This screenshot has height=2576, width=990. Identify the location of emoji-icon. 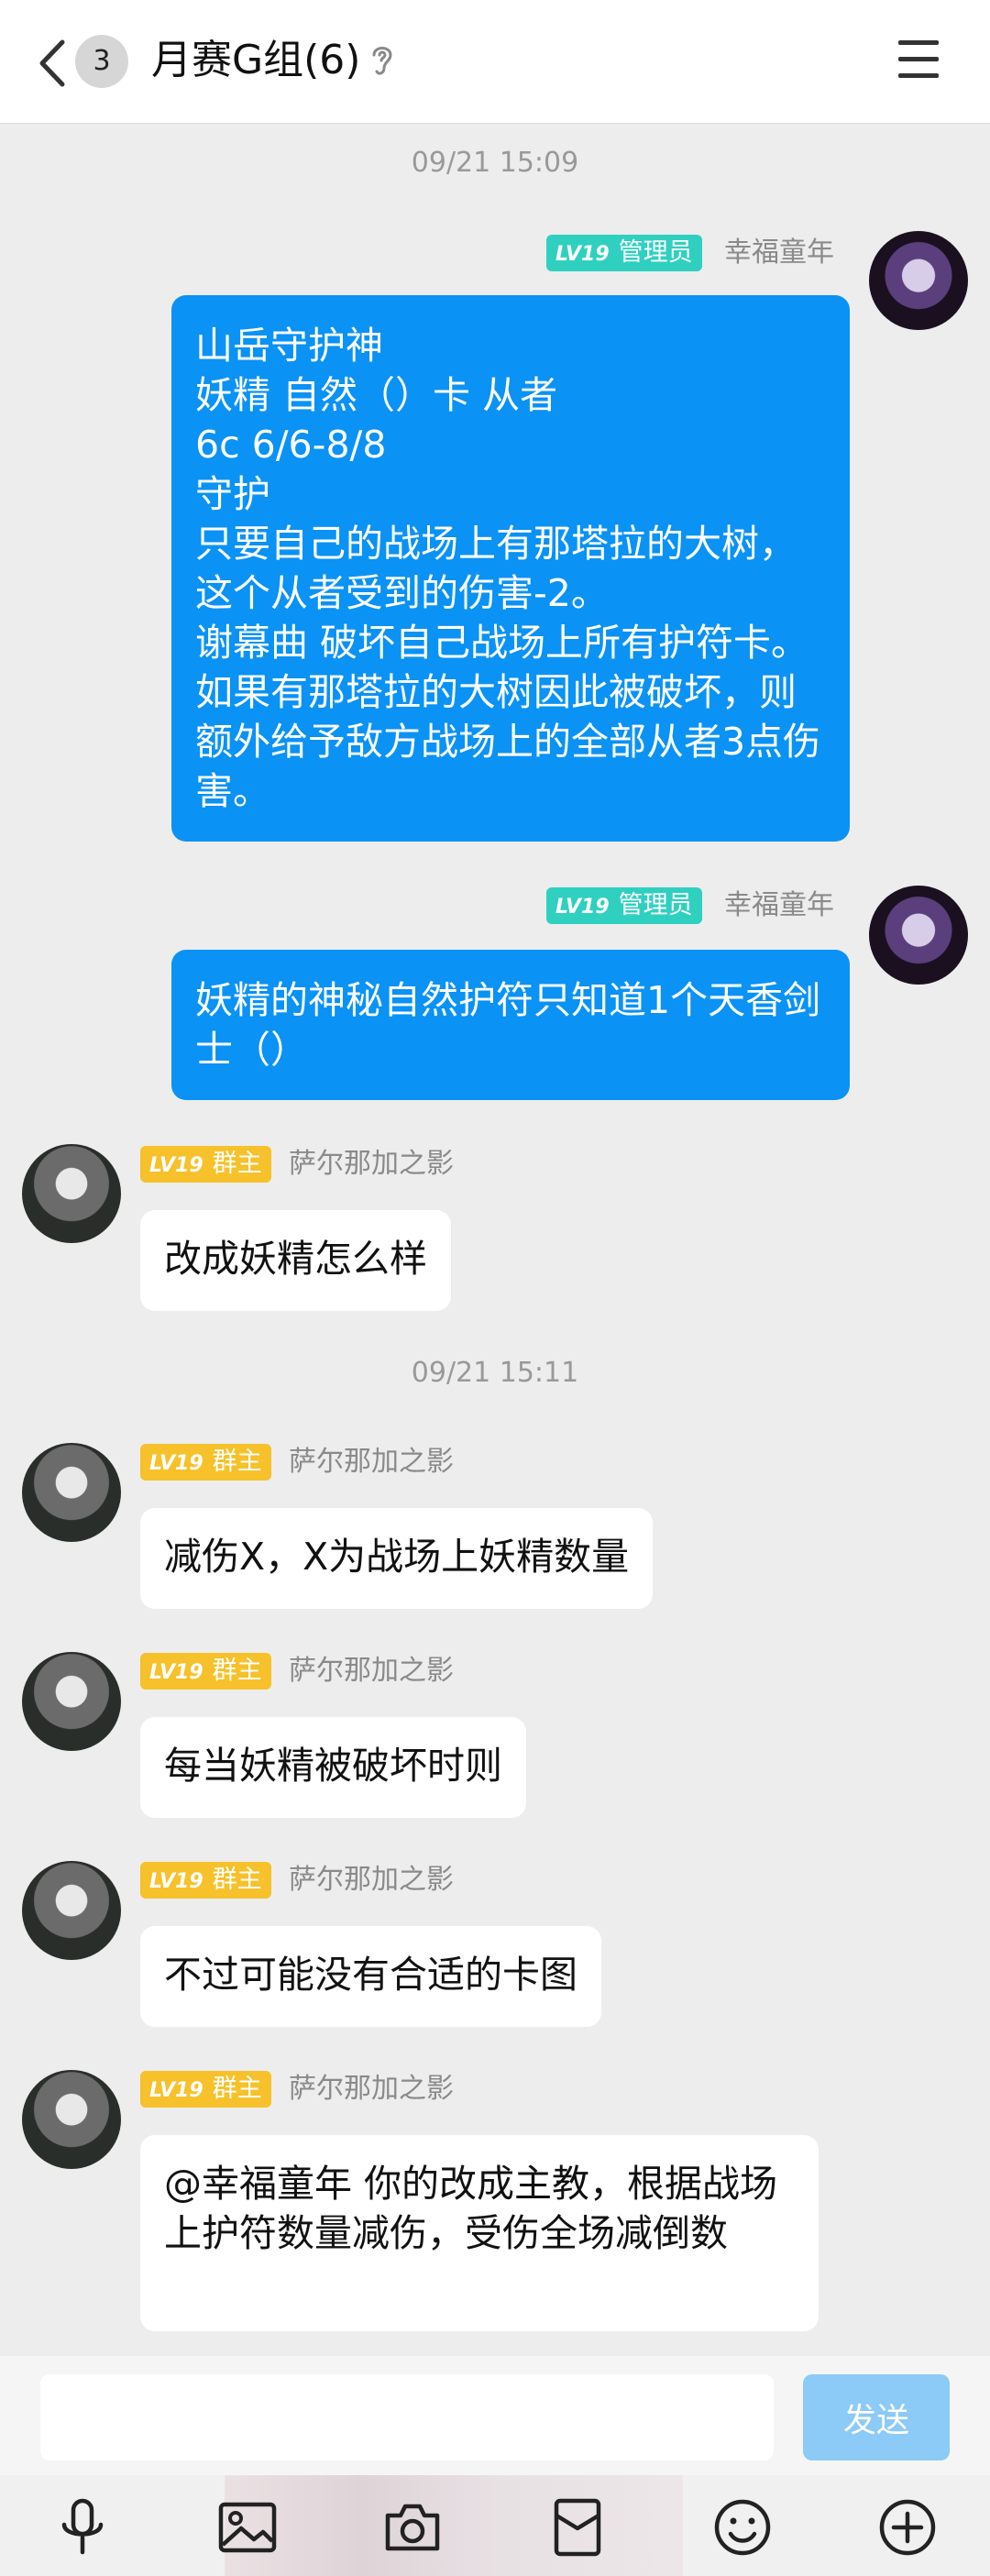
(742, 2527).